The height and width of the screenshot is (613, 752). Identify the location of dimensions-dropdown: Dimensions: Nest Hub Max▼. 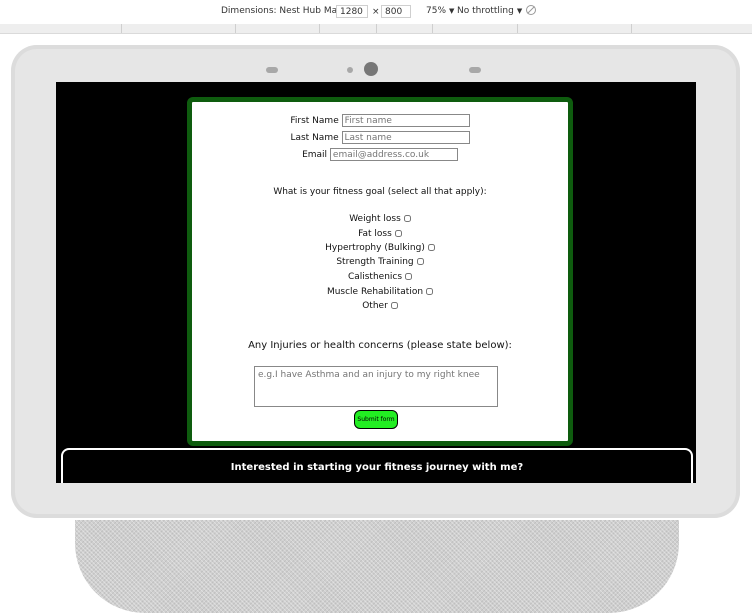
(286, 11).